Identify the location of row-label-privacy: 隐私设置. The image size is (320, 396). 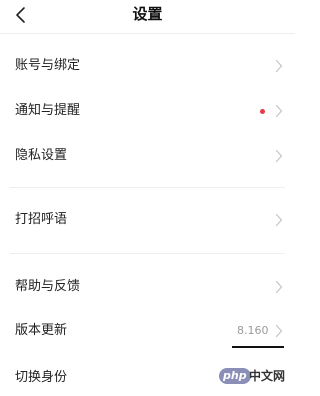
(41, 155).